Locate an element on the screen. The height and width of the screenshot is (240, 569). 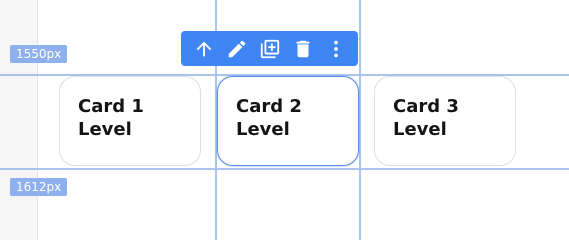
guide-label-bottom: 1612px is located at coordinates (39, 187).